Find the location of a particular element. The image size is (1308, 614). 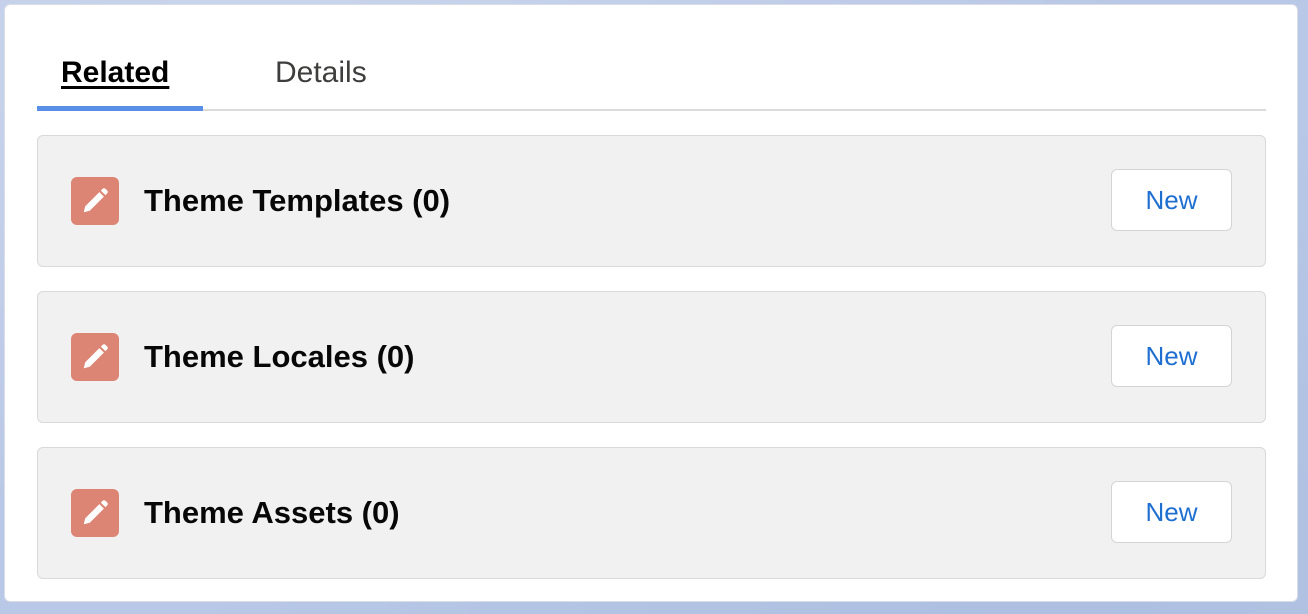

tab-bar: Related Details is located at coordinates (651, 75).